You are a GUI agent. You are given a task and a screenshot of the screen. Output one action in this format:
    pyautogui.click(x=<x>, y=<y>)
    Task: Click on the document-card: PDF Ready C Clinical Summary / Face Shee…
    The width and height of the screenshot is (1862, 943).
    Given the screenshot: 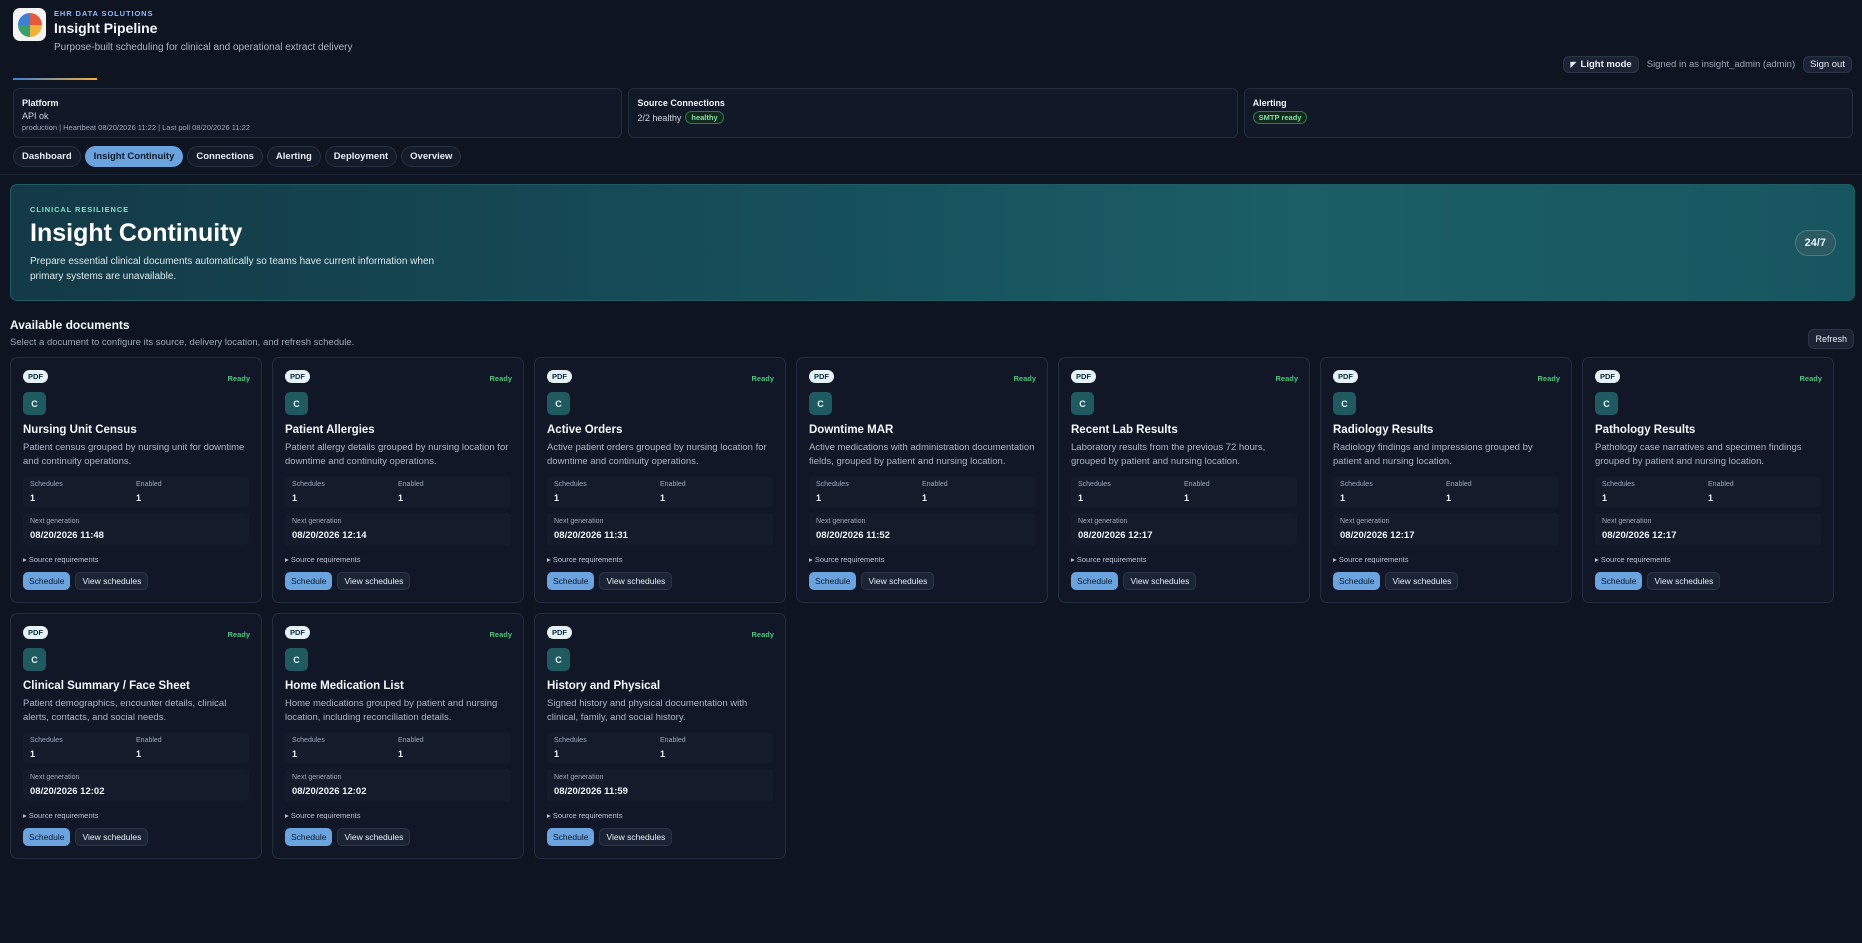 What is the action you would take?
    pyautogui.click(x=136, y=736)
    